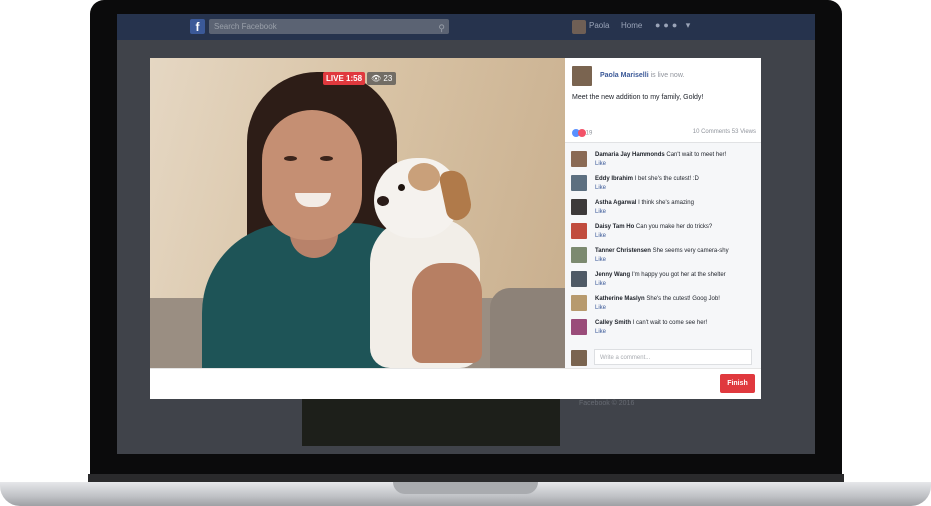  I want to click on background-photo, so click(431, 421).